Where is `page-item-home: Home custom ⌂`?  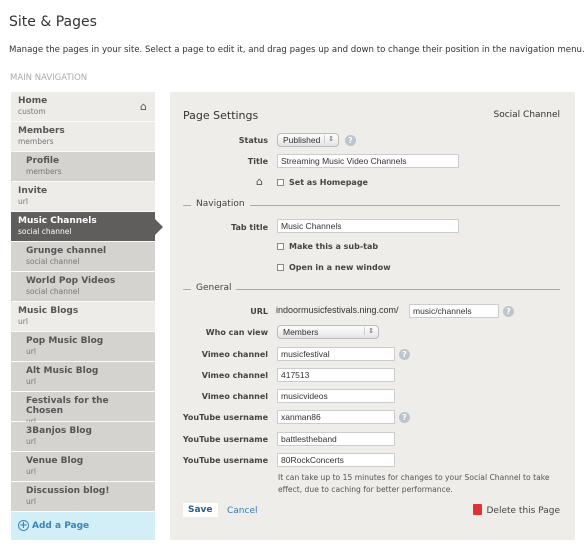
page-item-home: Home custom ⌂ is located at coordinates (83, 107).